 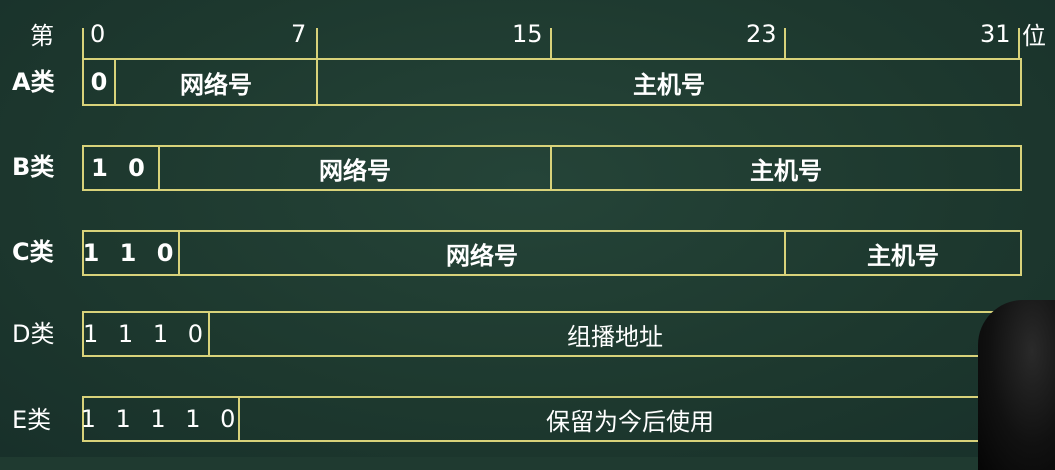 I want to click on class-b-address-box: 1 0 网络号 主机号, so click(x=552, y=168).